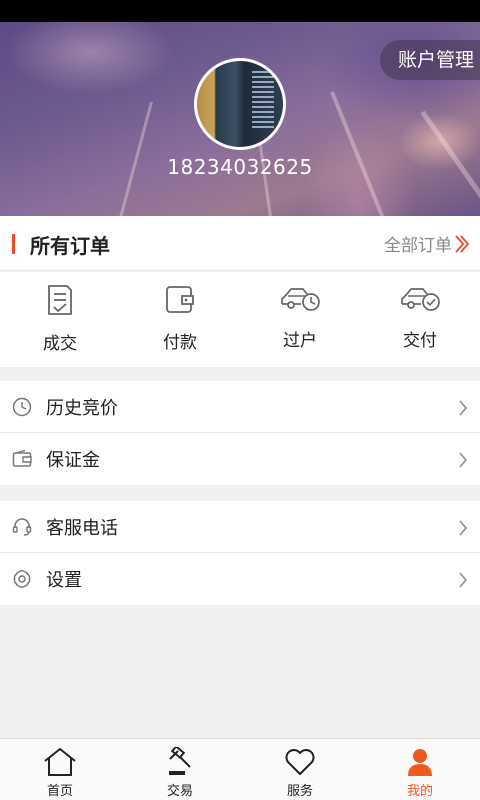 The height and width of the screenshot is (800, 480). I want to click on avatar-image-detail, so click(263, 101).